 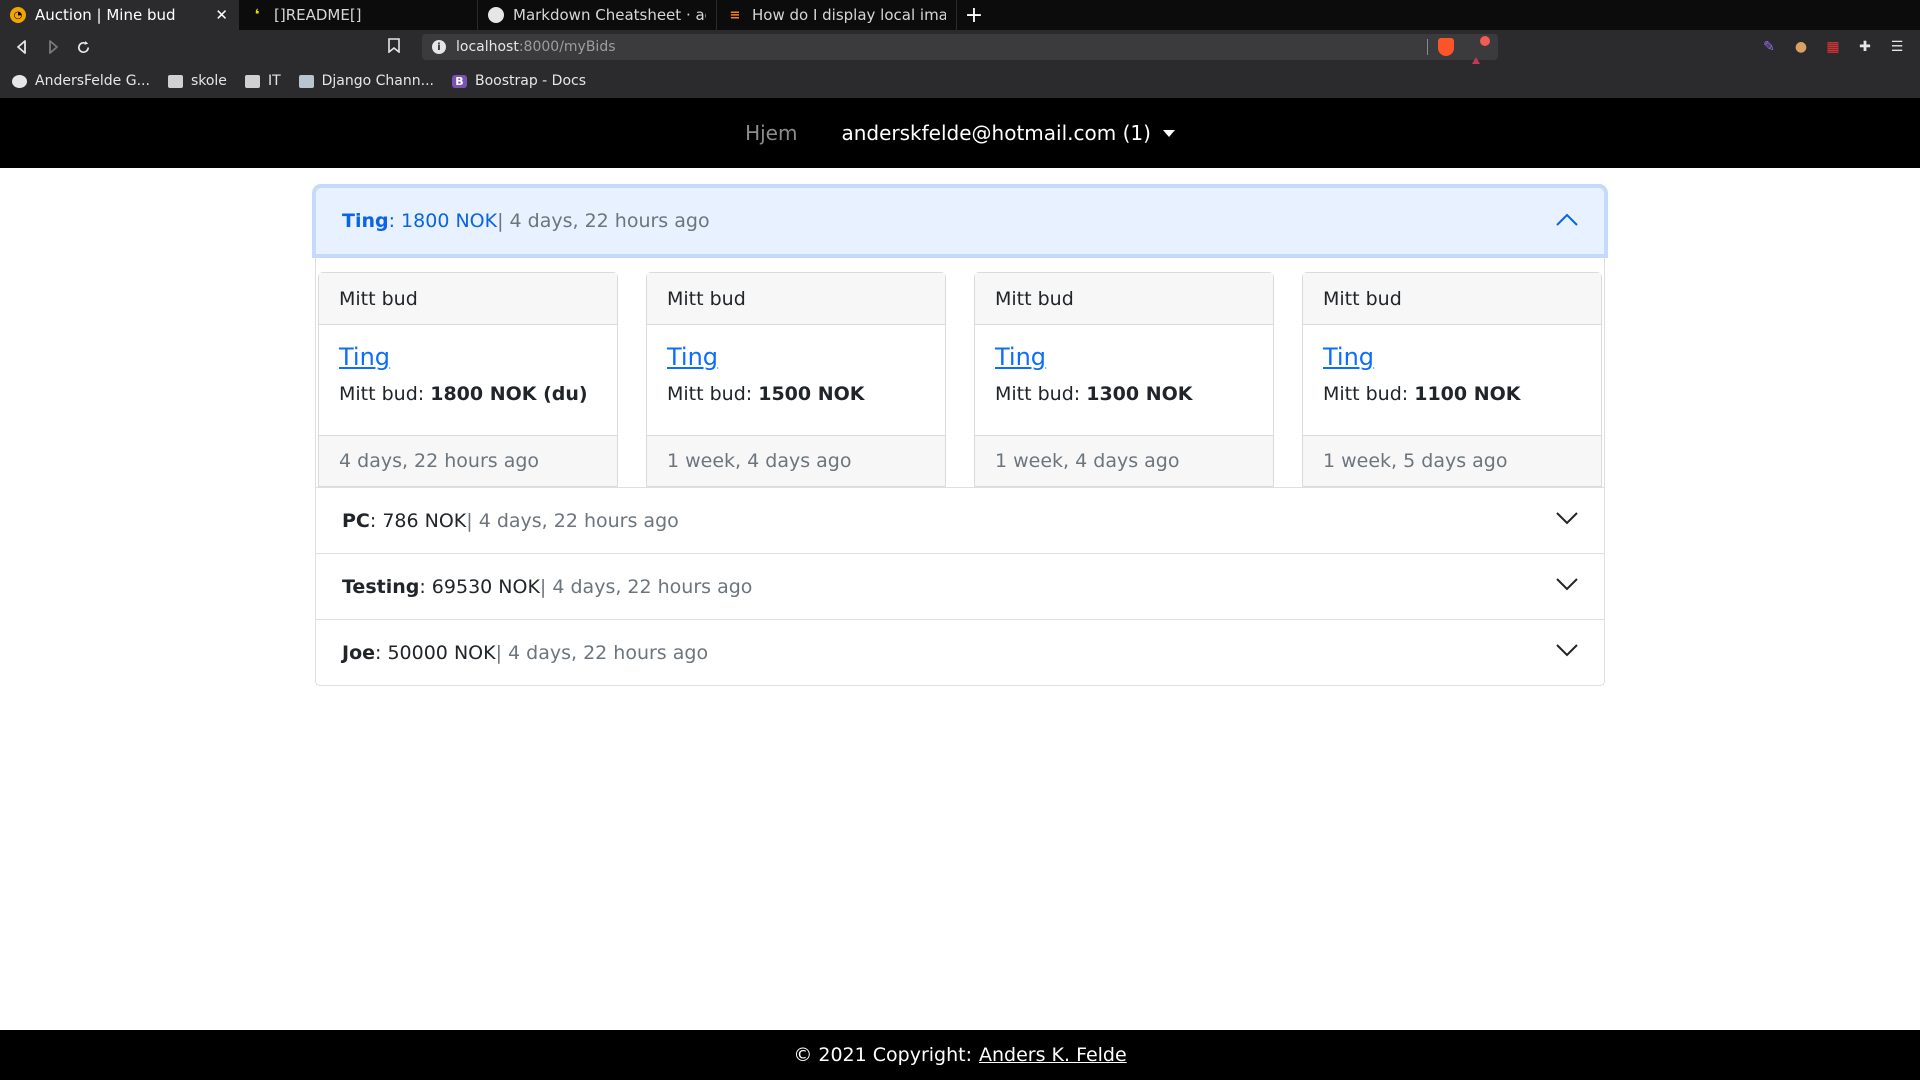 What do you see at coordinates (274, 81) in the screenshot?
I see `bookmark-label: IT` at bounding box center [274, 81].